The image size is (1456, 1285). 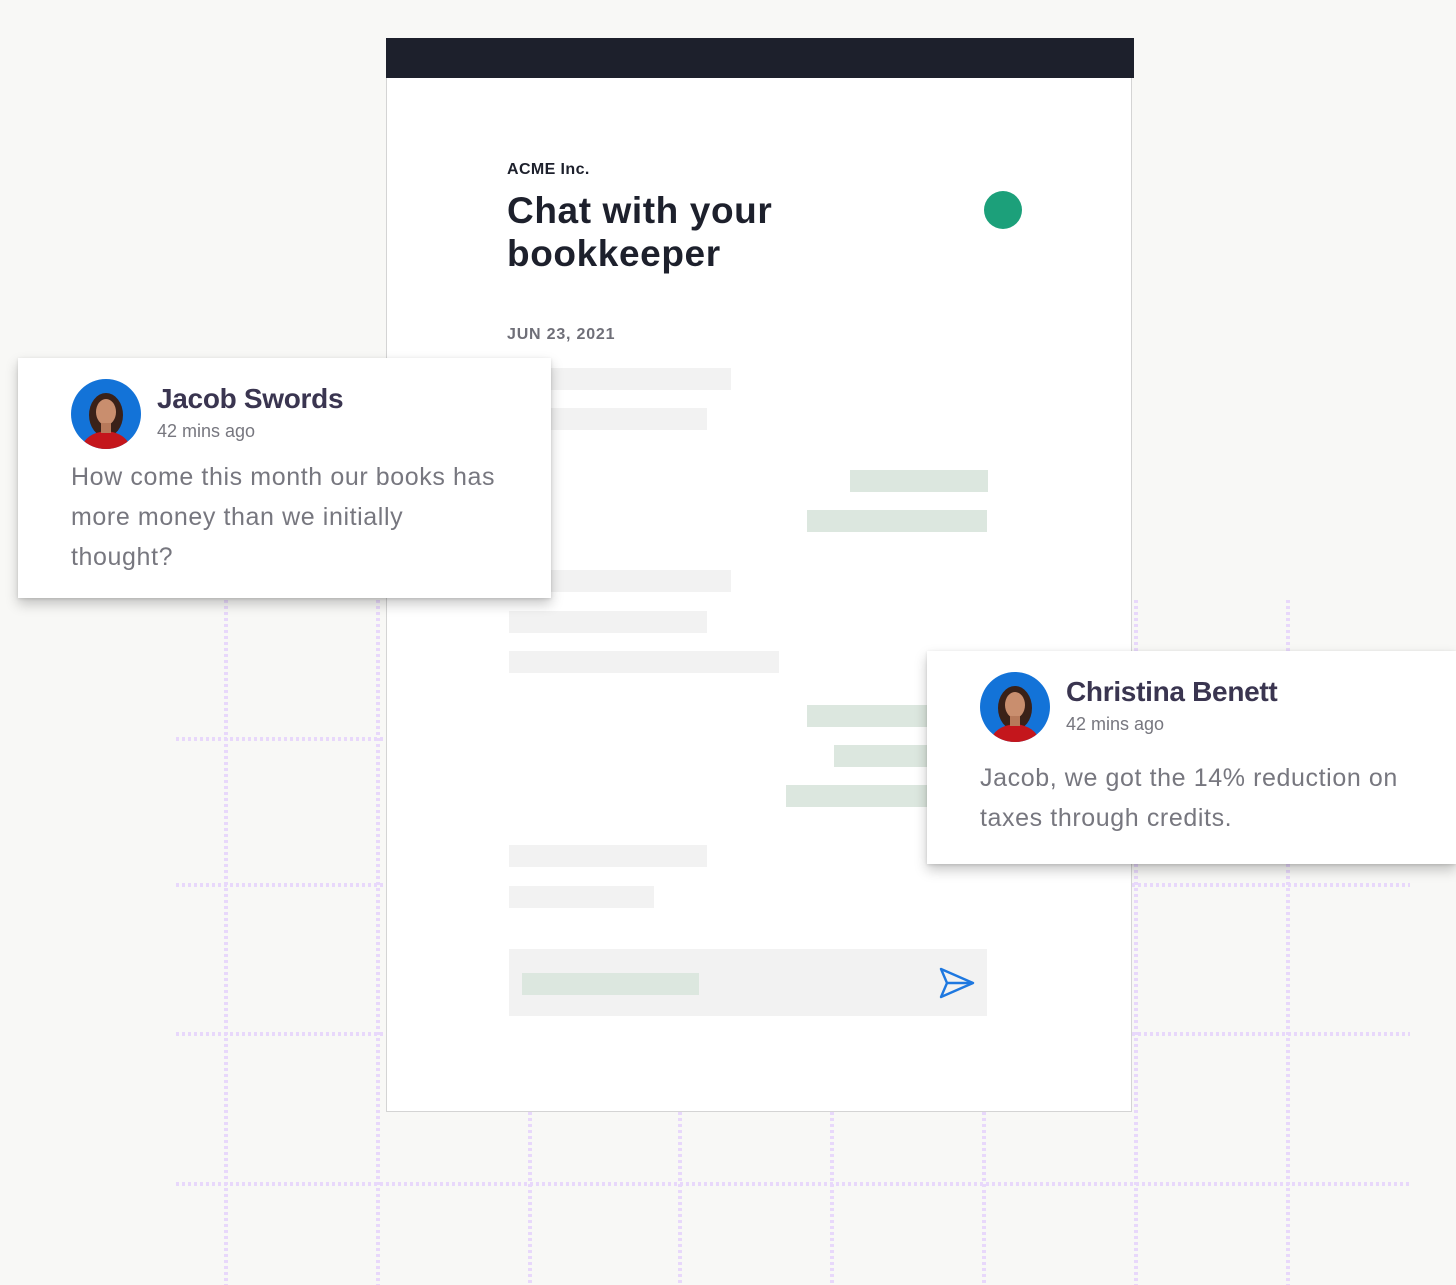 I want to click on message-input, so click(x=610, y=984).